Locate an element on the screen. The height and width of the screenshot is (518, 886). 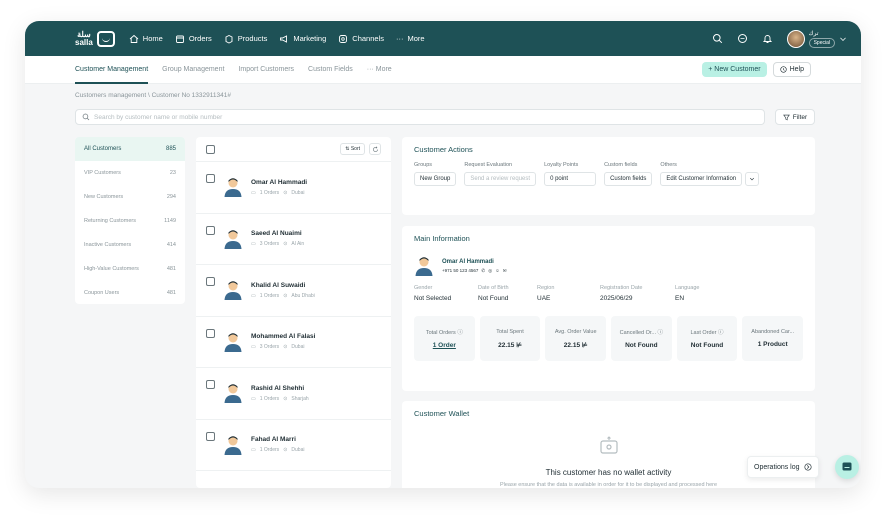
sort-button: ⇅ Sort is located at coordinates (352, 149).